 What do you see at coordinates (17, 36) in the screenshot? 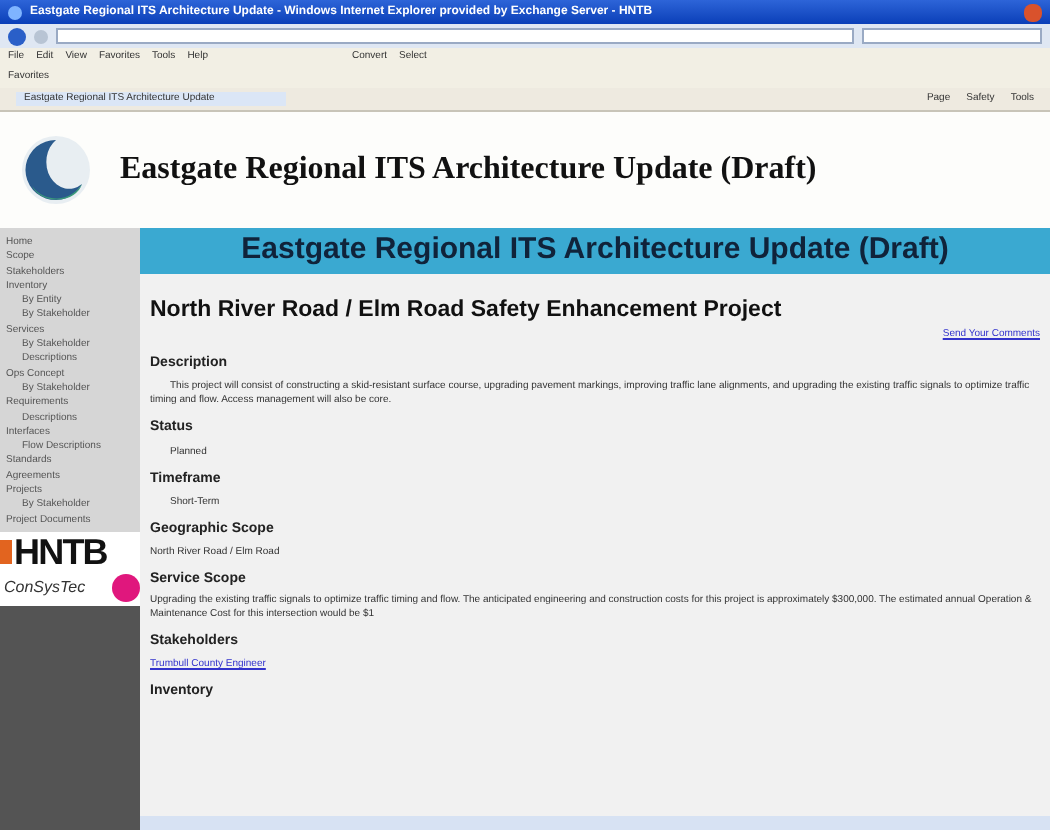
I see `back-button` at bounding box center [17, 36].